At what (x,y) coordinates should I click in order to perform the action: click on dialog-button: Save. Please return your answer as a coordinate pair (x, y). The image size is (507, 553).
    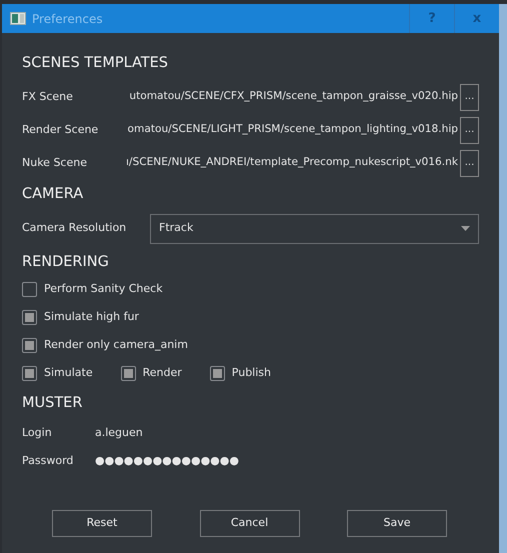
    Looking at the image, I should click on (397, 523).